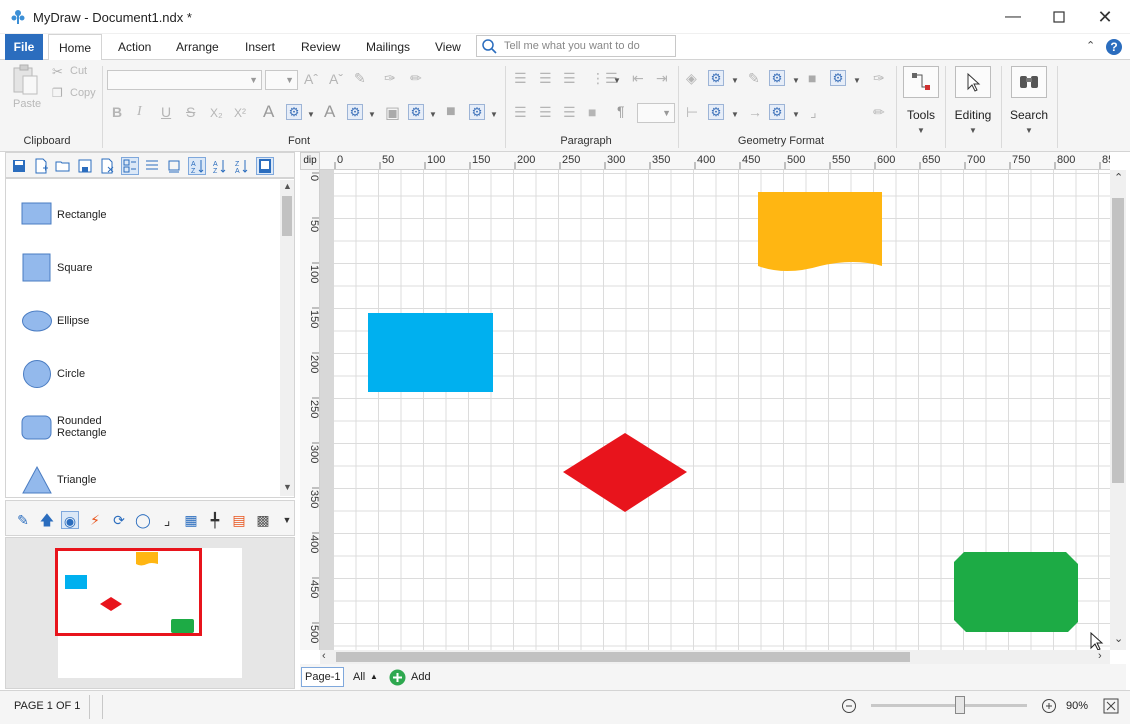 The image size is (1130, 724). What do you see at coordinates (625, 472) in the screenshot?
I see `red-diamond-shape` at bounding box center [625, 472].